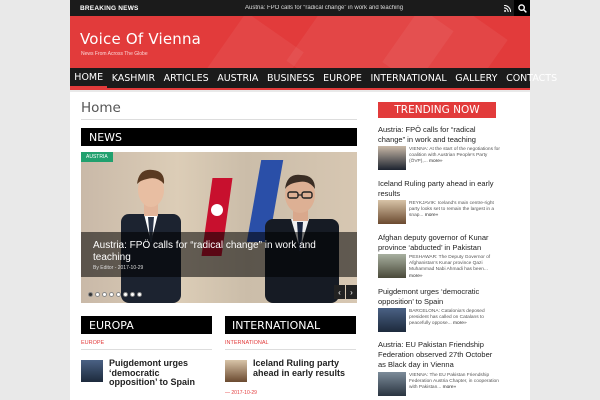 This screenshot has width=600, height=400. Describe the element at coordinates (140, 39) in the screenshot. I see `site-title: Voice Of Vienna` at that location.